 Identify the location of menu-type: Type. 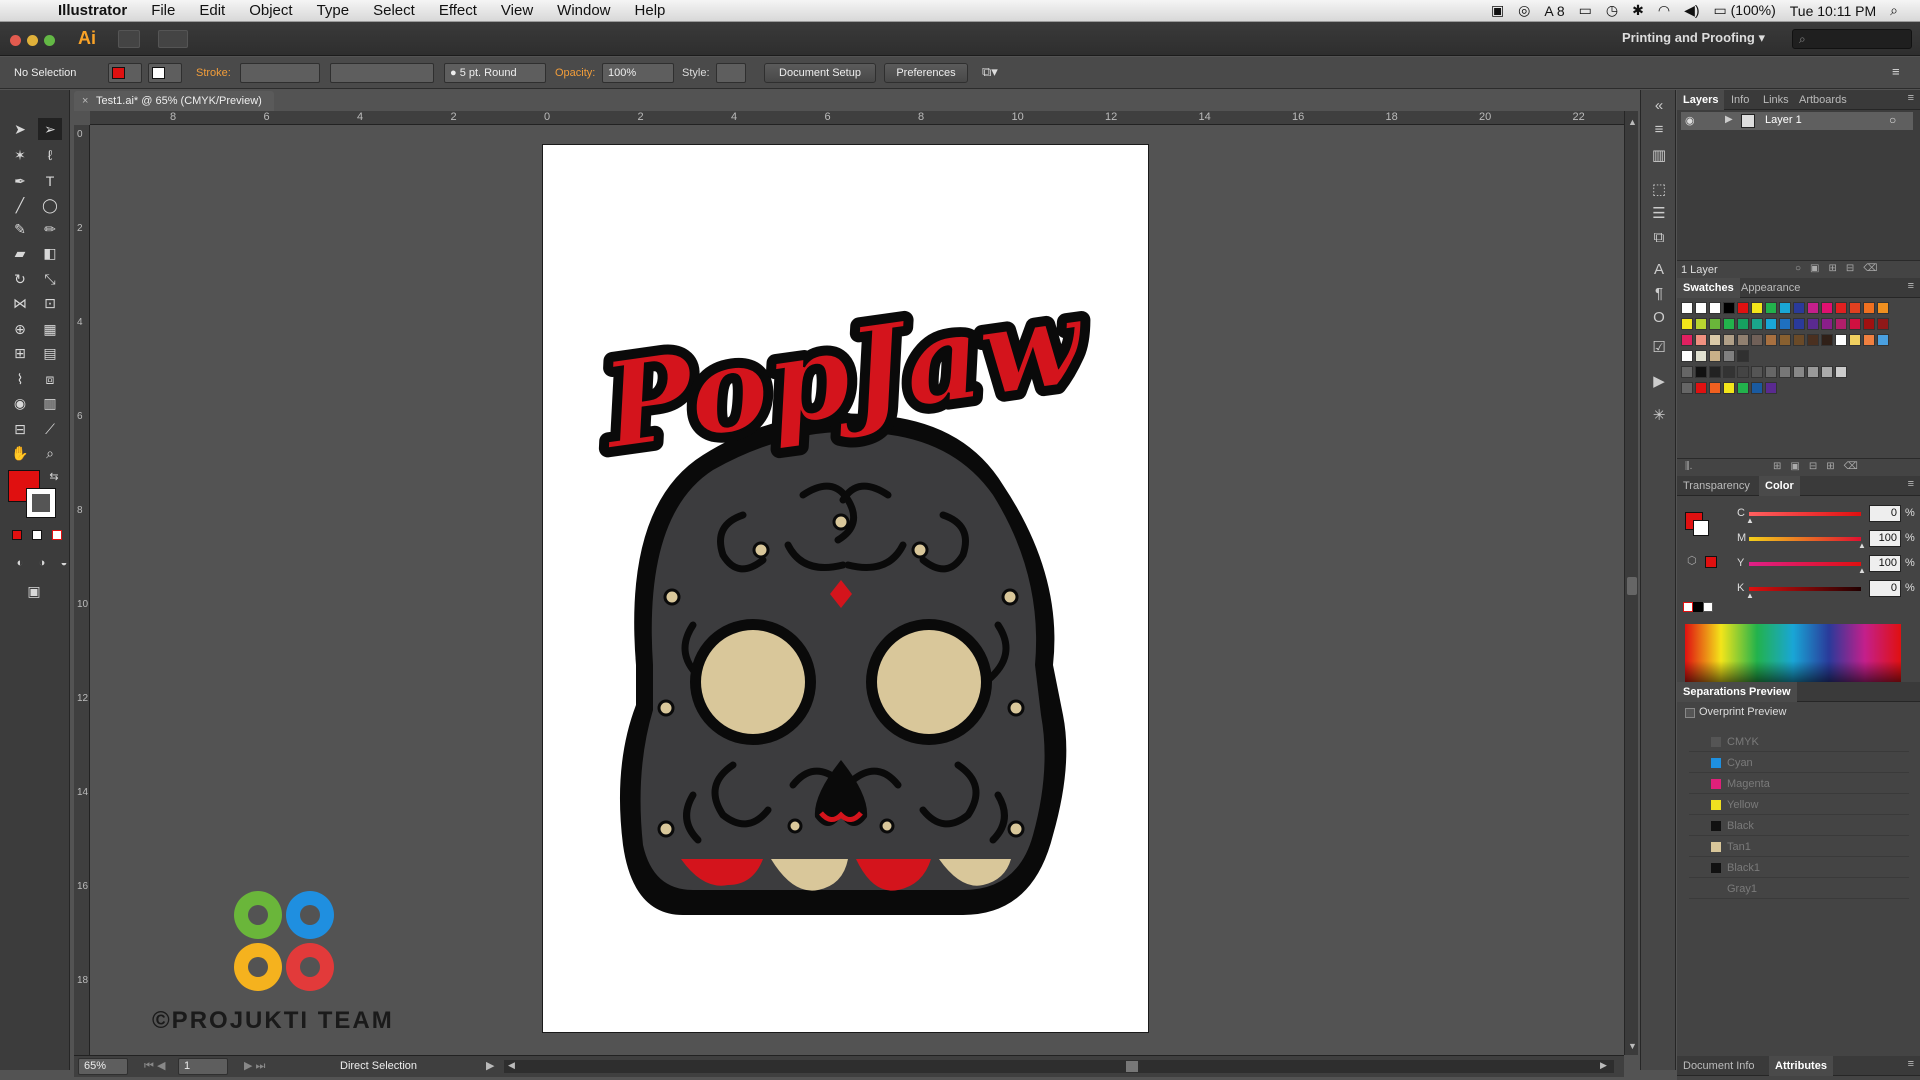
(333, 11).